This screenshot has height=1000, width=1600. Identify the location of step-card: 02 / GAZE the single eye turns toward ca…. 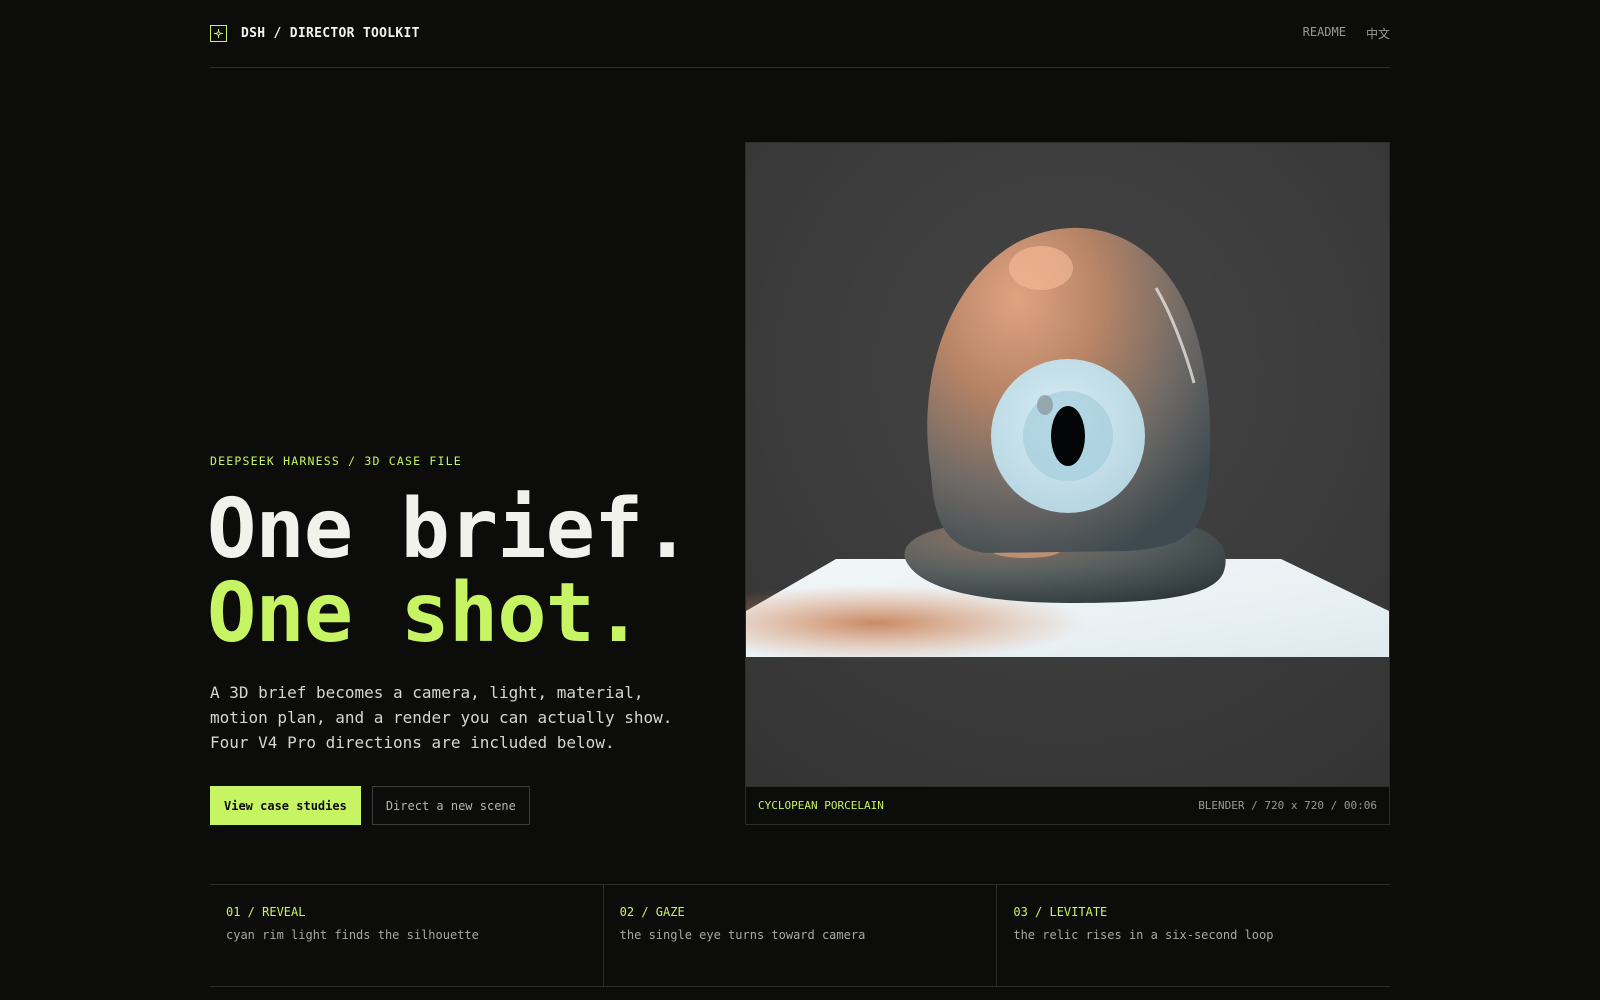
(801, 935).